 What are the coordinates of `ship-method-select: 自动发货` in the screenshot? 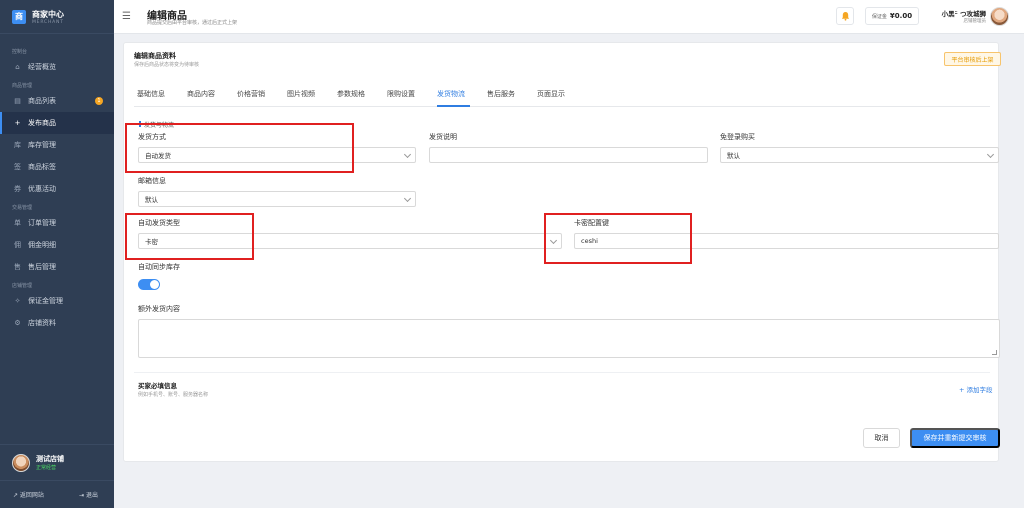 It's located at (277, 155).